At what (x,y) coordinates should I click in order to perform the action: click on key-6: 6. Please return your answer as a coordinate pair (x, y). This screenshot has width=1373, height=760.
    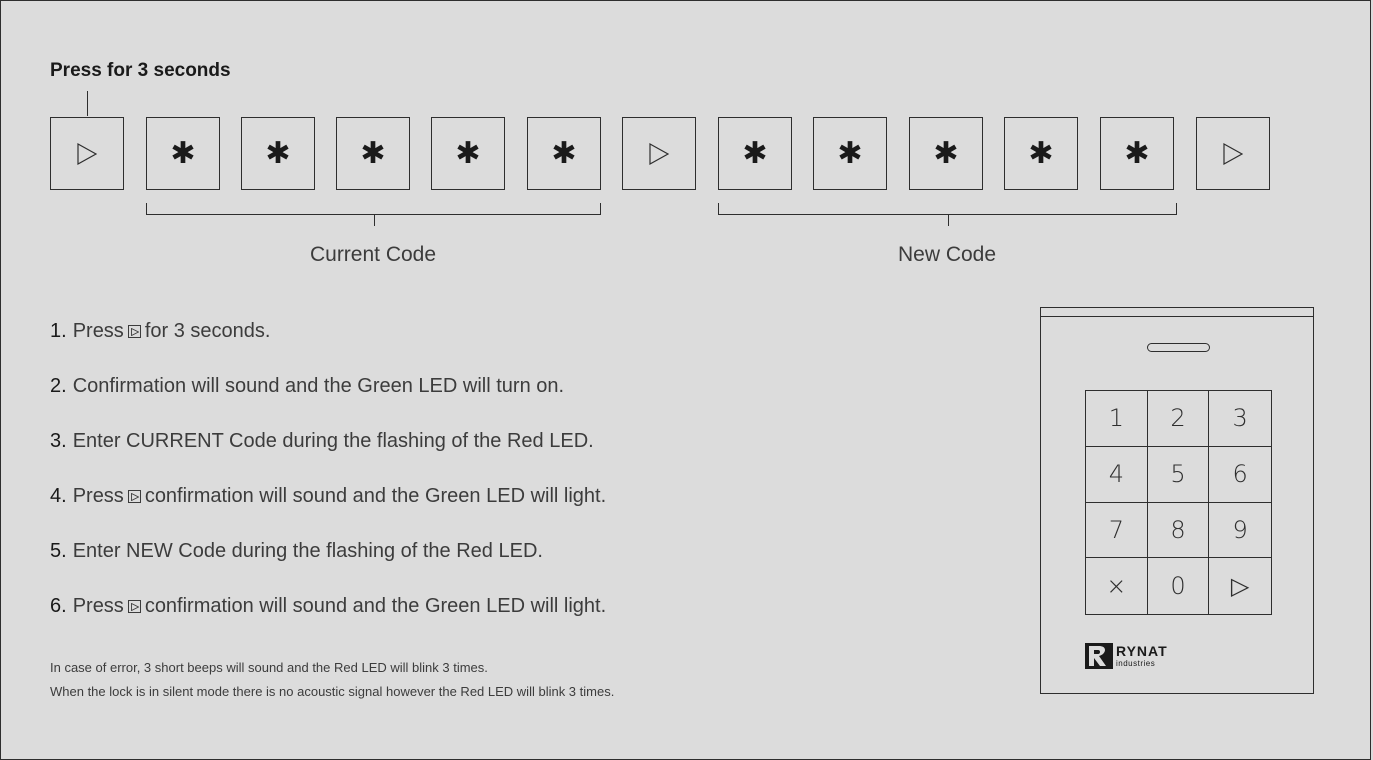
    Looking at the image, I should click on (1240, 475).